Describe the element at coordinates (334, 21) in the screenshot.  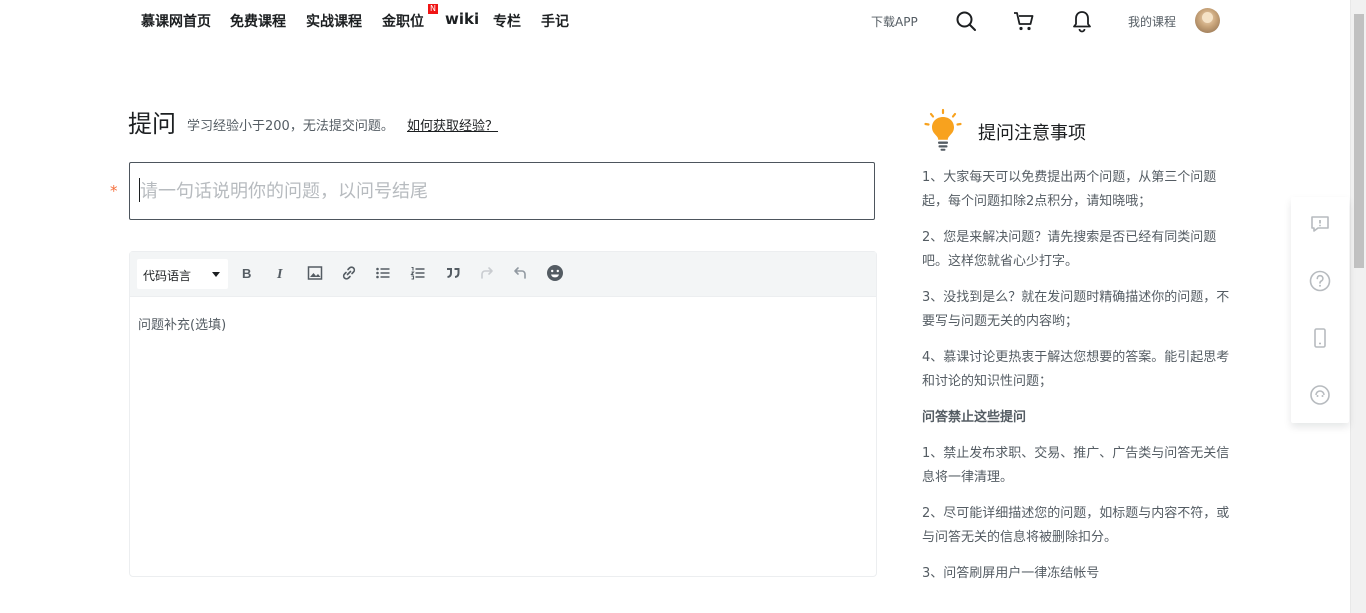
I see `nav-practical-courses: 实战课程` at that location.